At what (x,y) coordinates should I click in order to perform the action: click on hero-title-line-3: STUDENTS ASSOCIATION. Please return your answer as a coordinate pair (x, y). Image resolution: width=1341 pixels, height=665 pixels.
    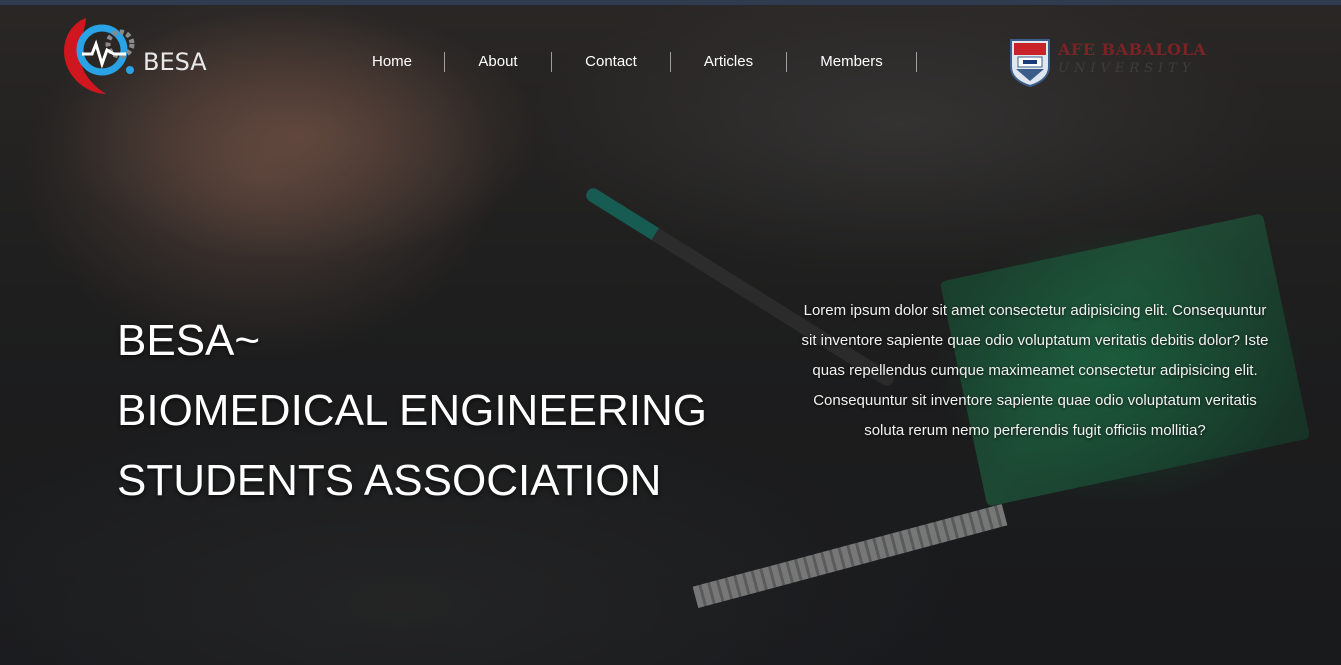
    Looking at the image, I should click on (389, 480).